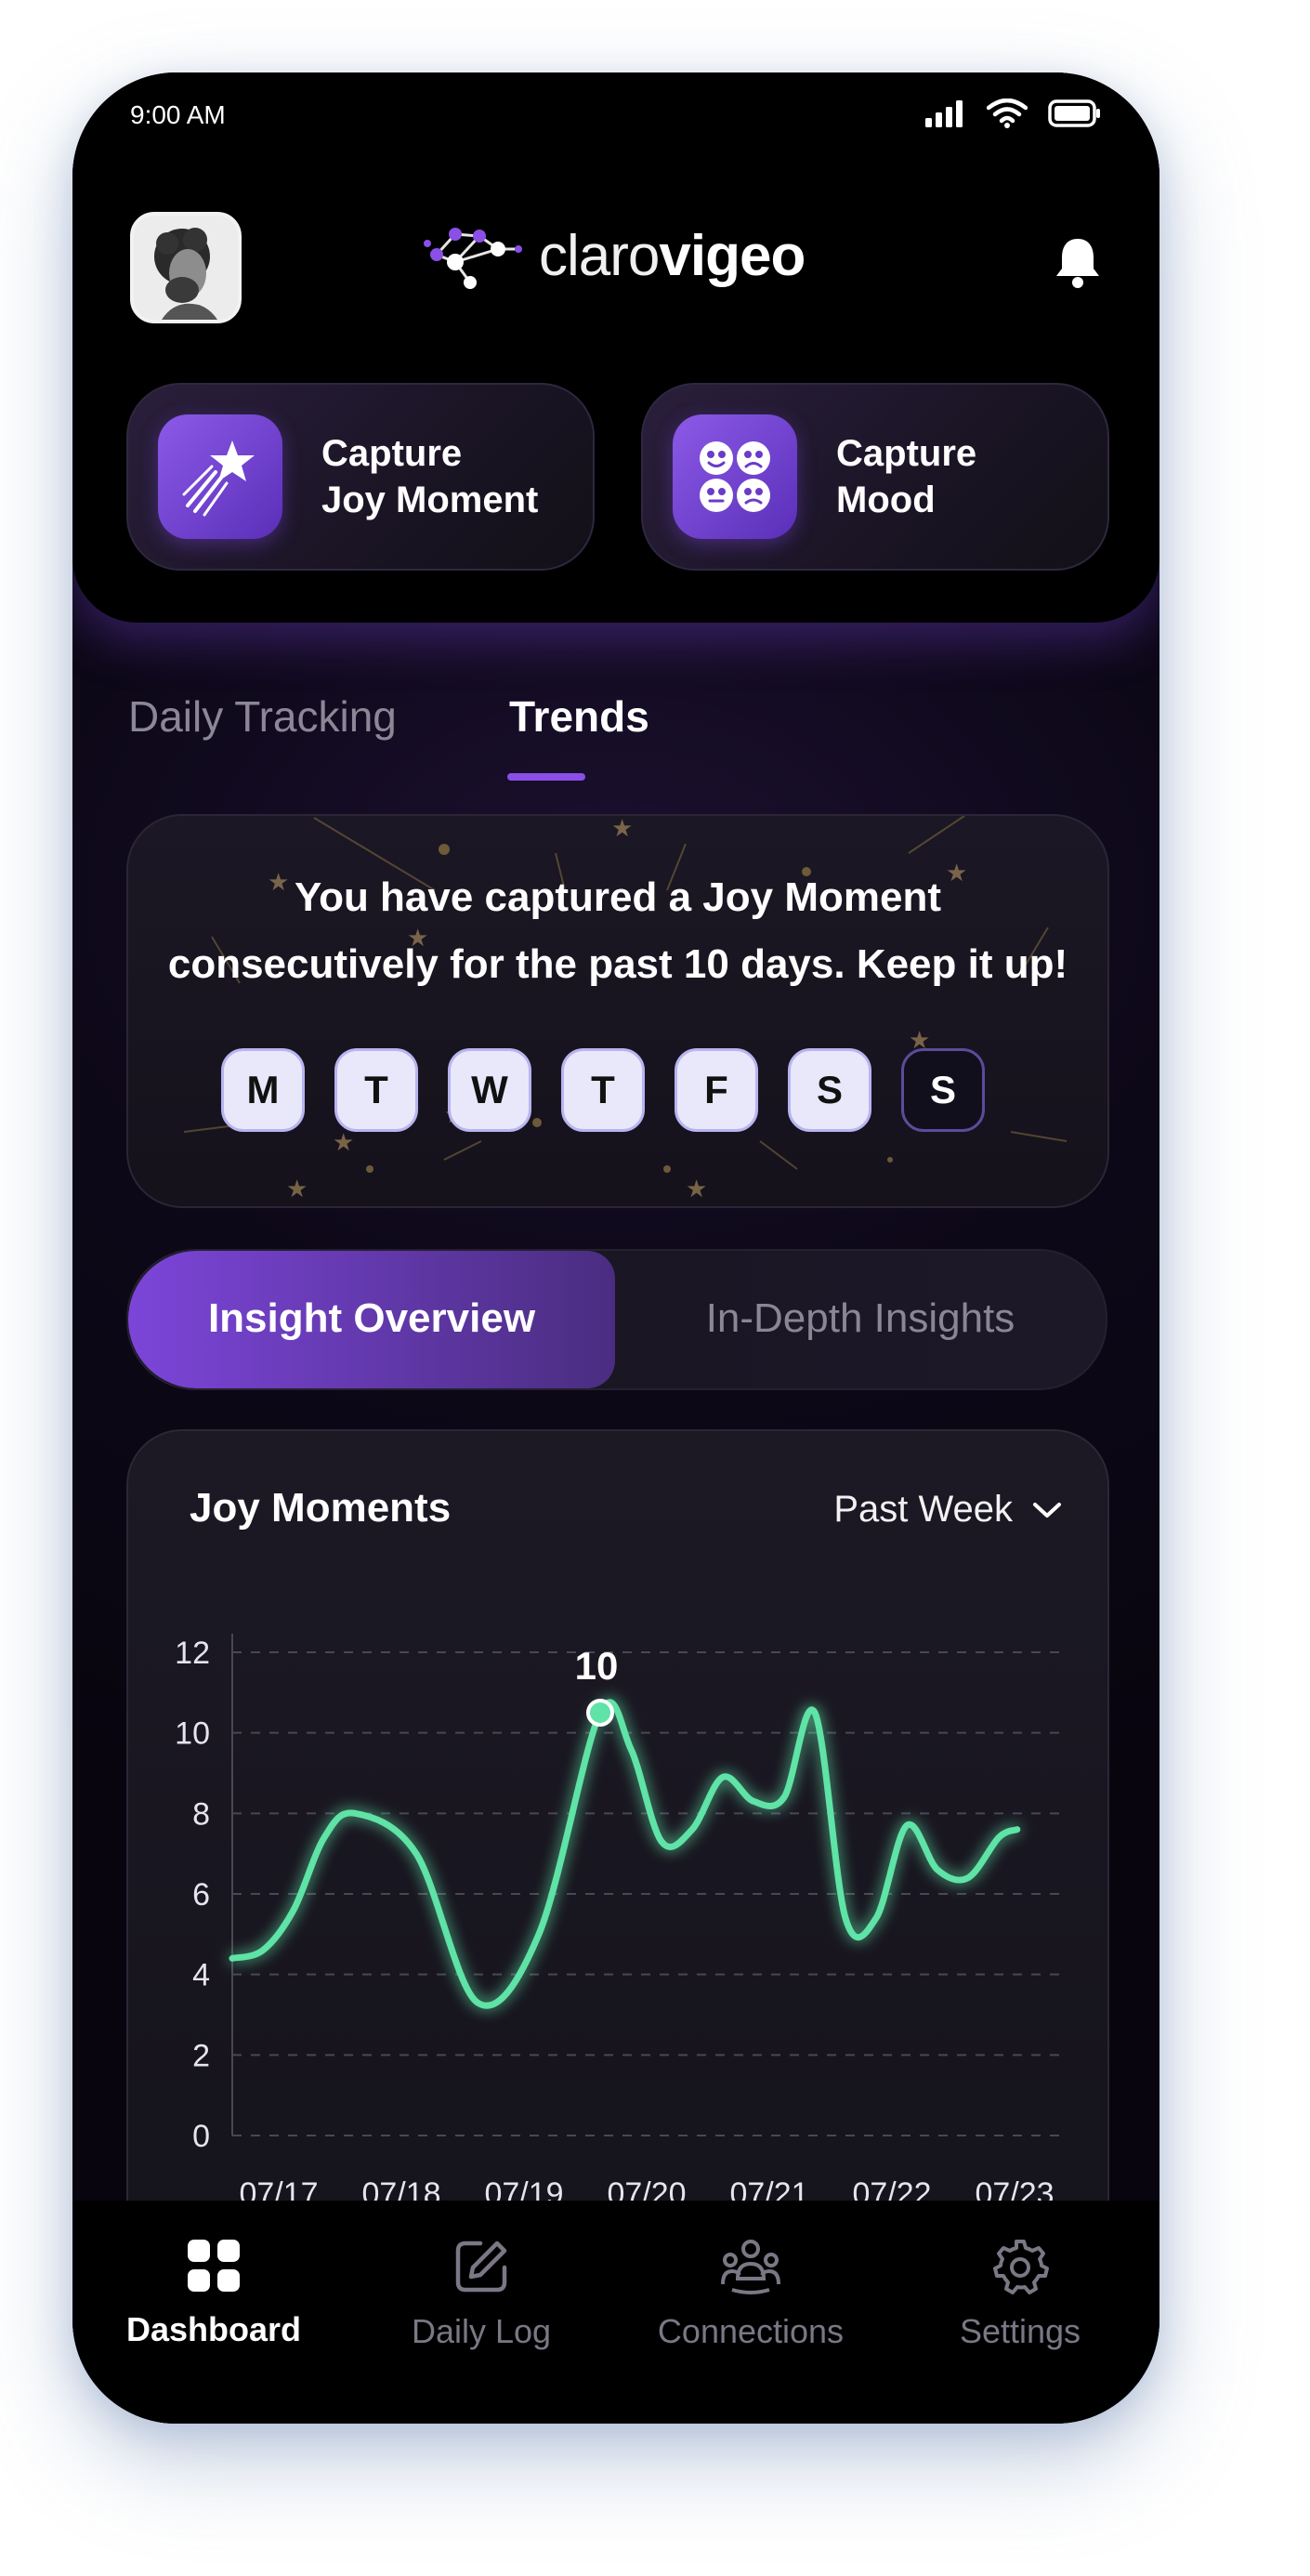 This screenshot has width=1310, height=2576. What do you see at coordinates (192, 1734) in the screenshot?
I see `y-tick-label: 10` at bounding box center [192, 1734].